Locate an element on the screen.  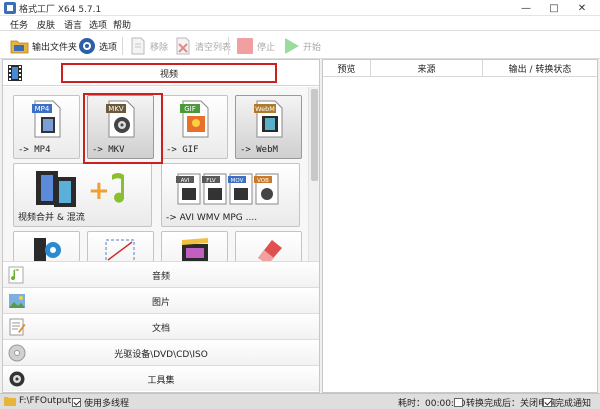
after-convert-option: 转换完成后：关闭电脑 is located at coordinates (505, 402).